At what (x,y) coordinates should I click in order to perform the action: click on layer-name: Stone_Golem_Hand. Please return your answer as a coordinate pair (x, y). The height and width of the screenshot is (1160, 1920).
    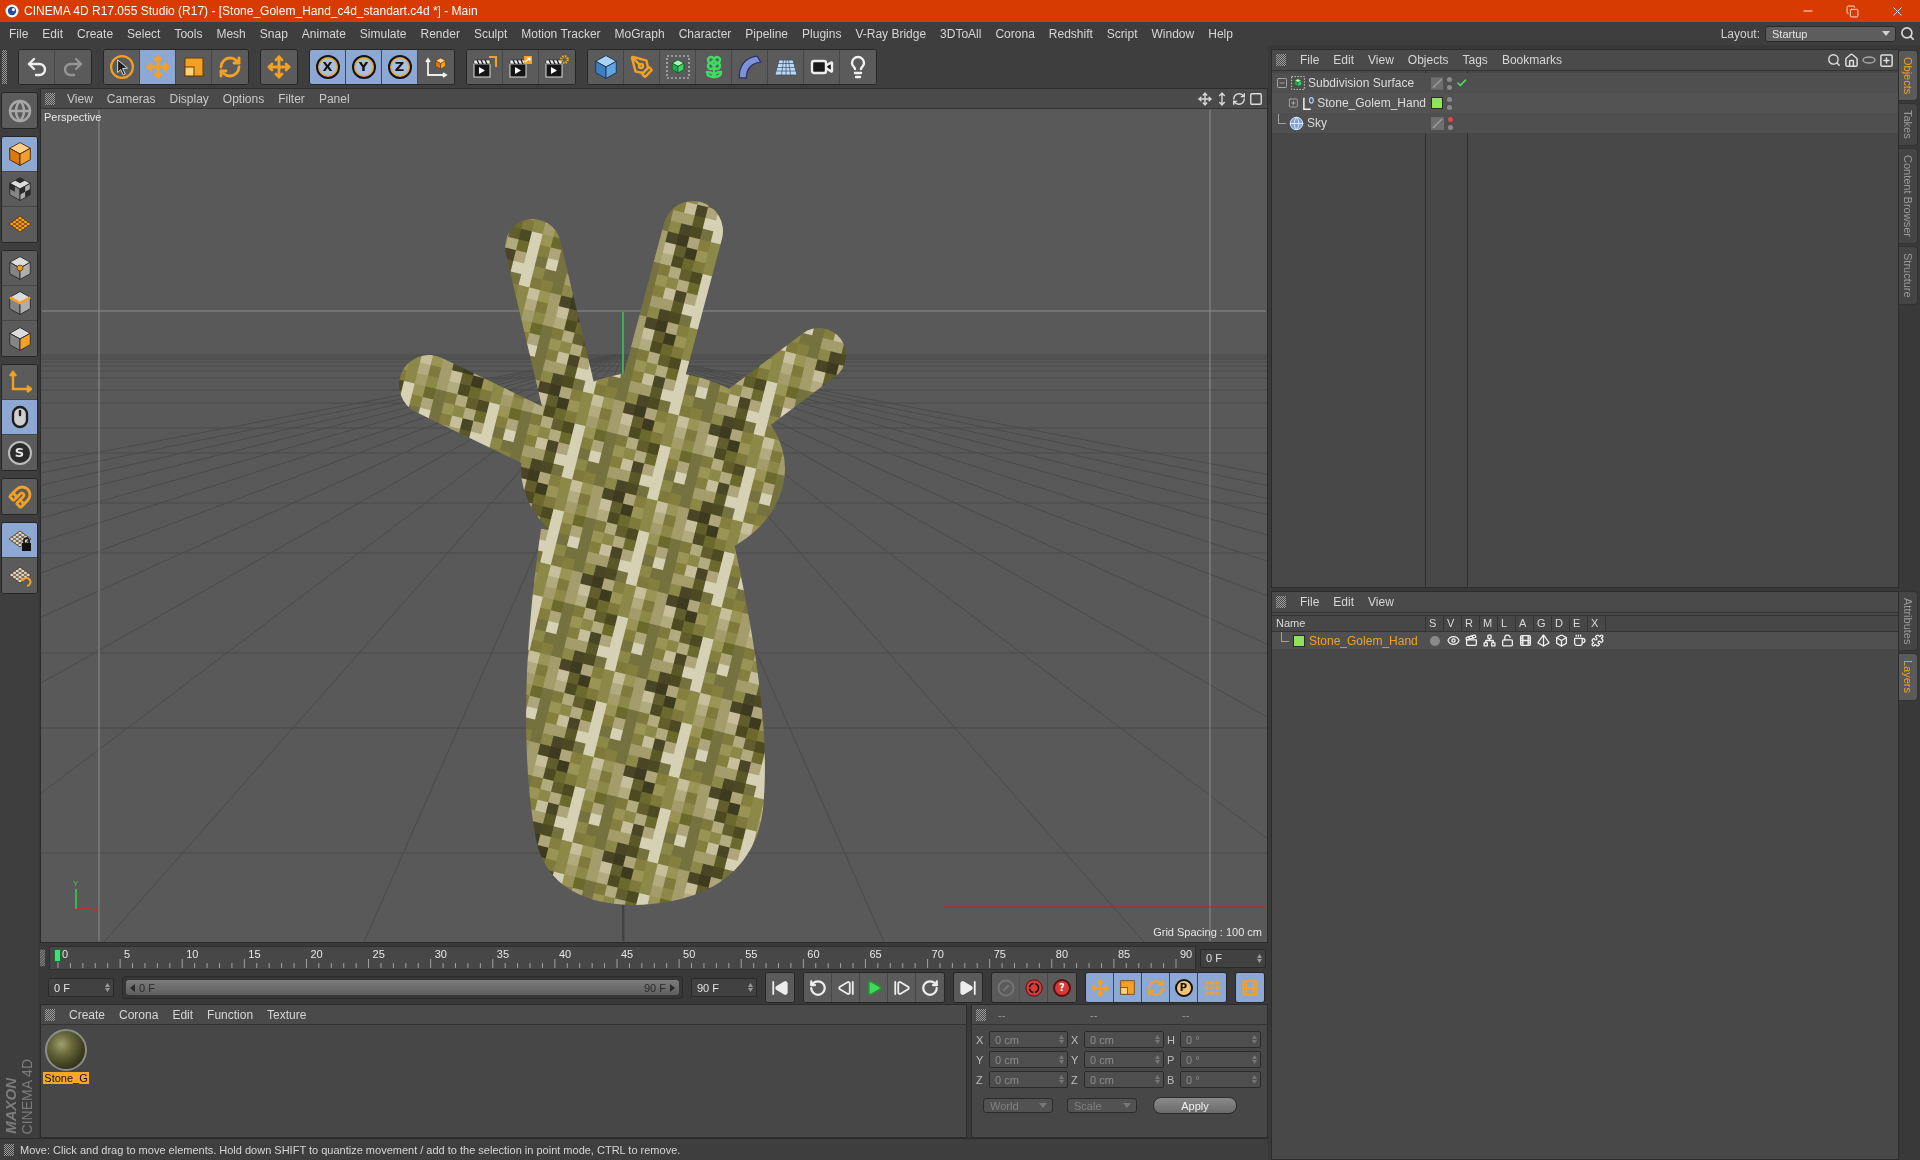
    Looking at the image, I should click on (1363, 640).